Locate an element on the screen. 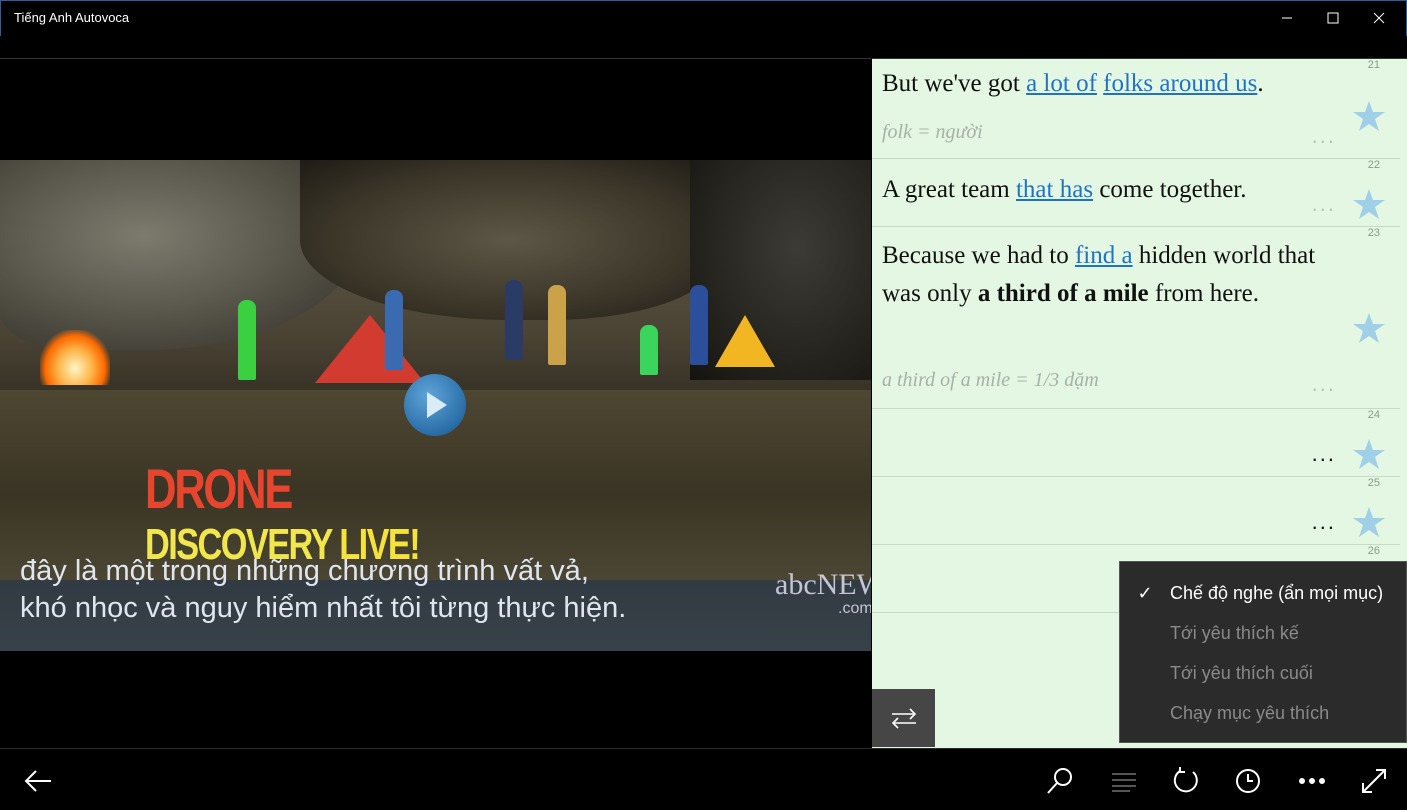 Image resolution: width=1407 pixels, height=810 pixels. maximize-button is located at coordinates (1333, 18).